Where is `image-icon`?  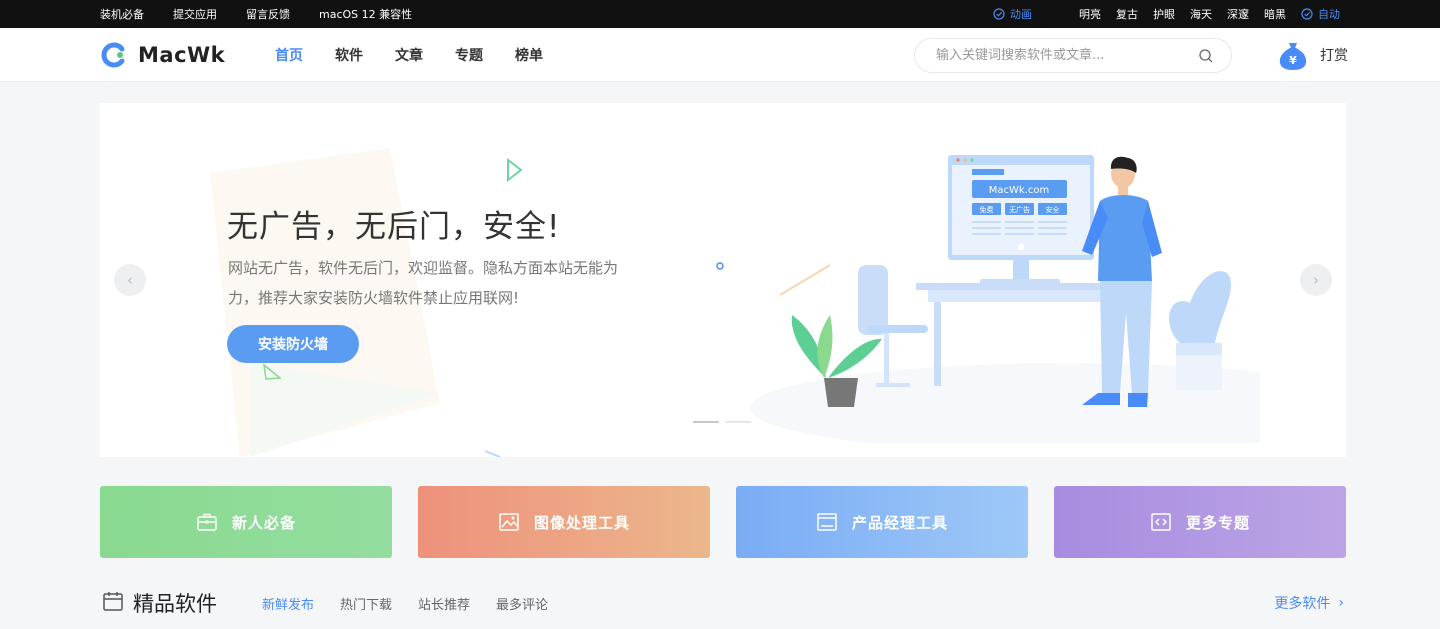
image-icon is located at coordinates (509, 522).